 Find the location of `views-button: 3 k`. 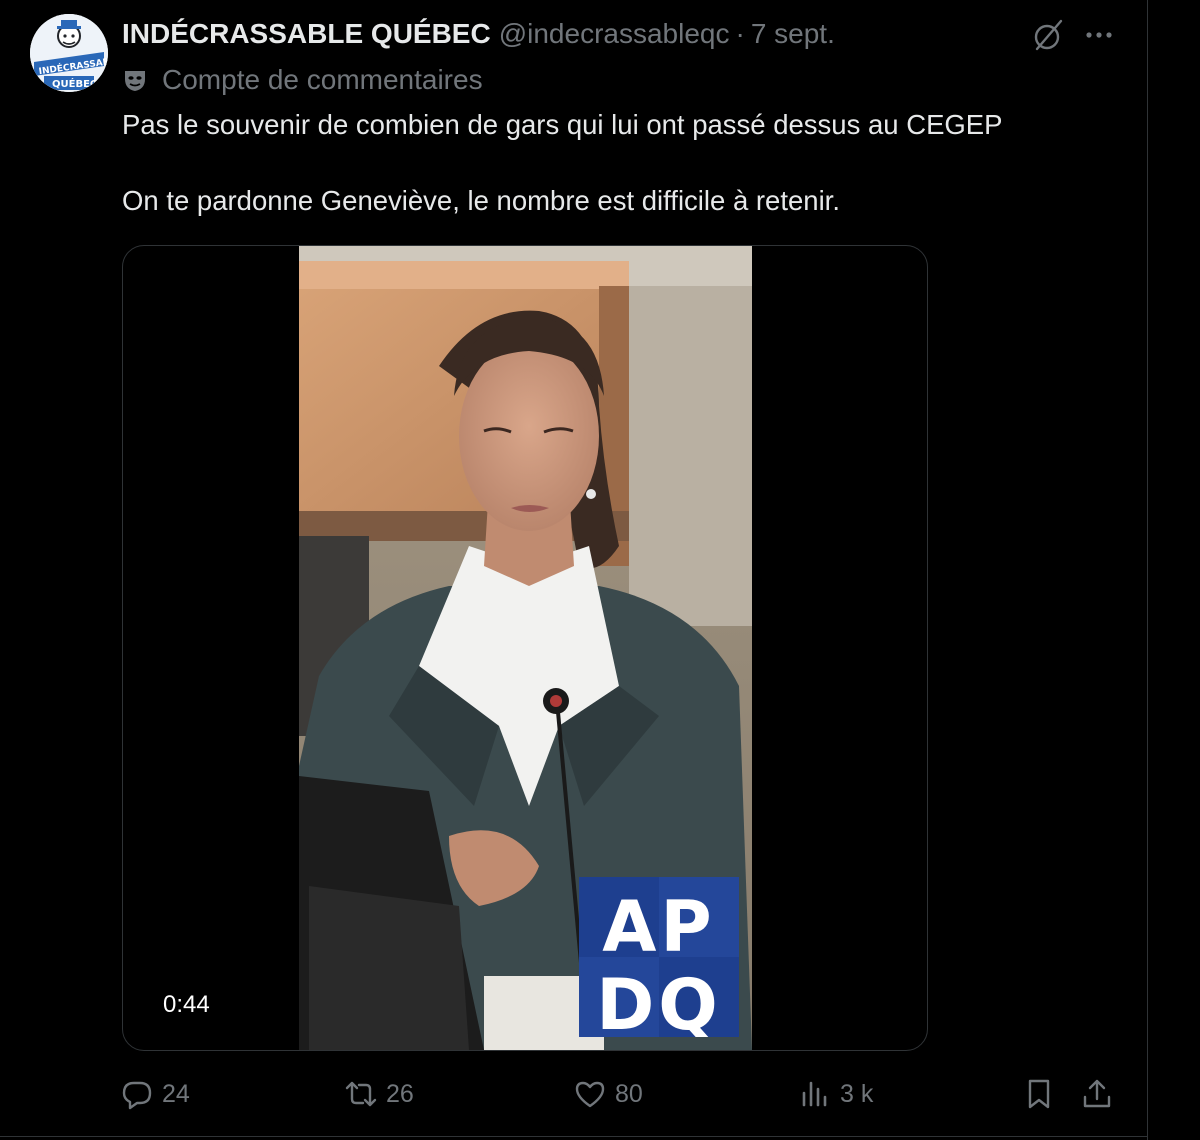

views-button: 3 k is located at coordinates (835, 1094).